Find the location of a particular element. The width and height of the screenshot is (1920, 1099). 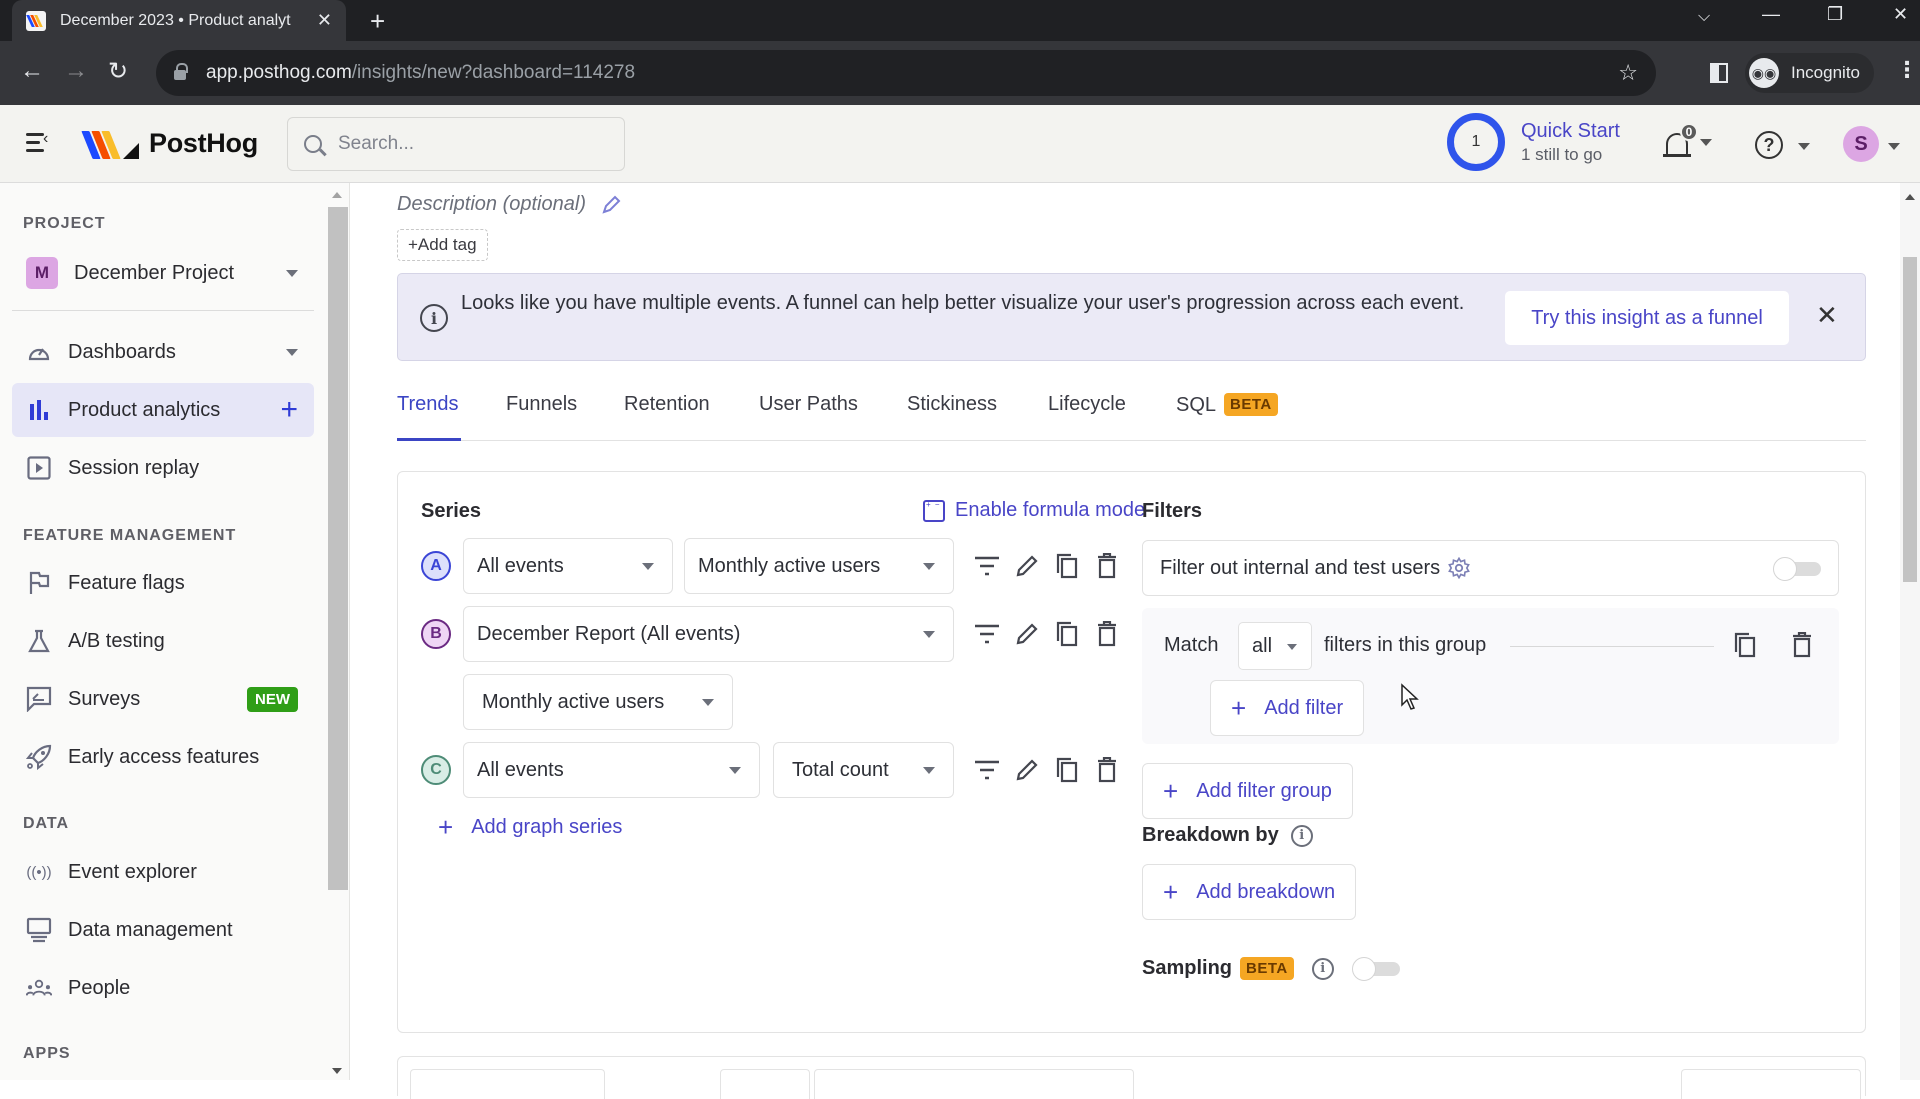

try-funnel-button: Try this insight as a funnel is located at coordinates (1647, 318).